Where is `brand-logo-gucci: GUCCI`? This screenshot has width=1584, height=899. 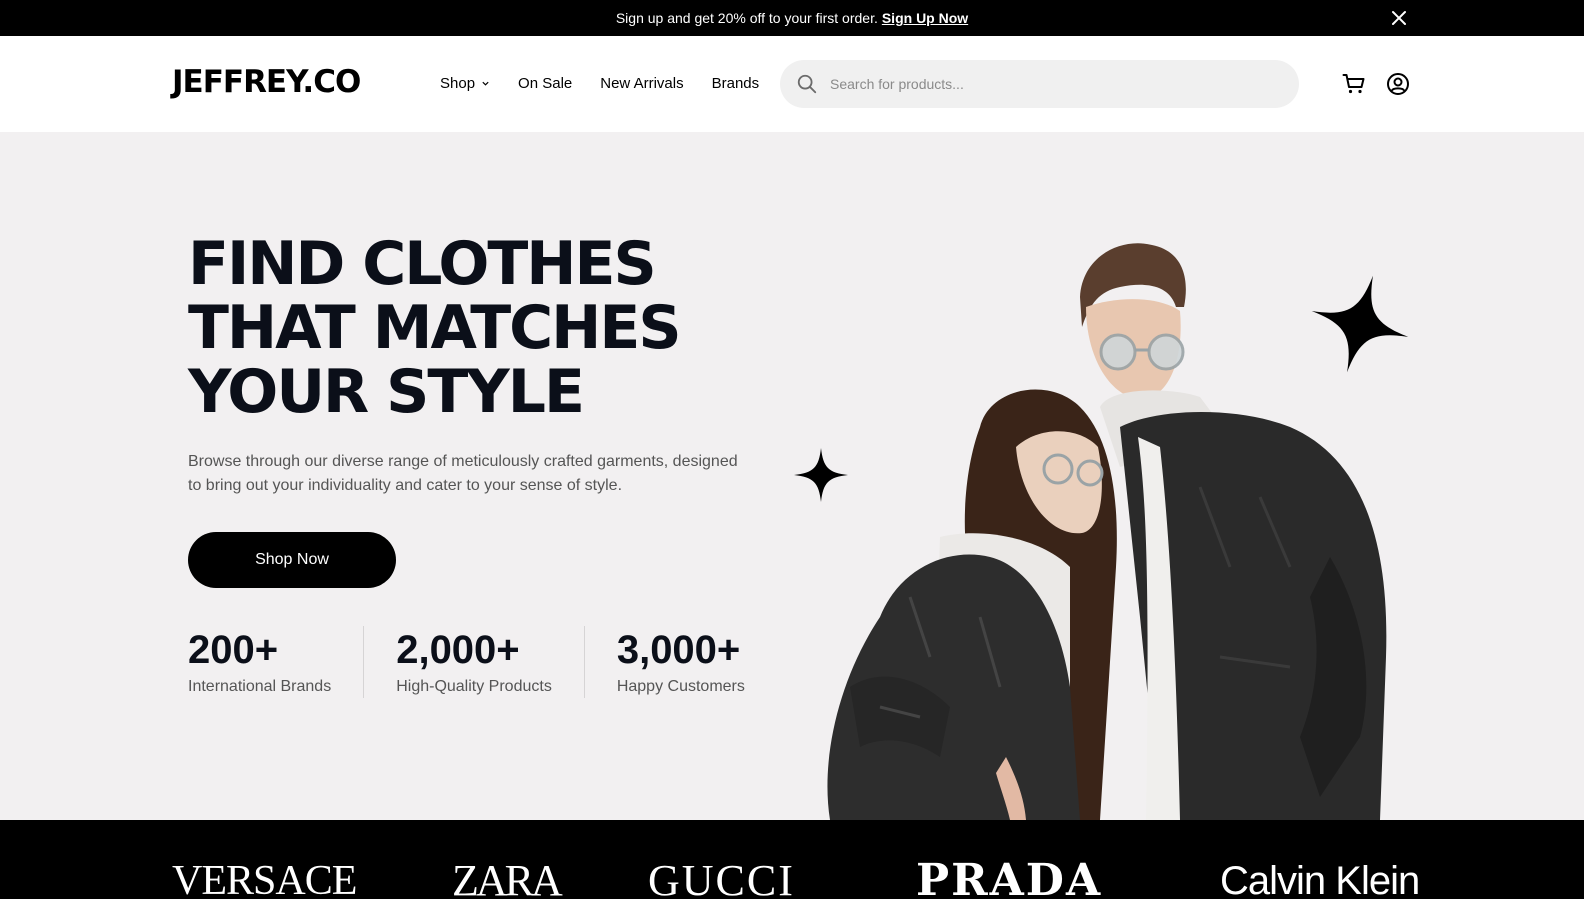 brand-logo-gucci: GUCCI is located at coordinates (721, 877).